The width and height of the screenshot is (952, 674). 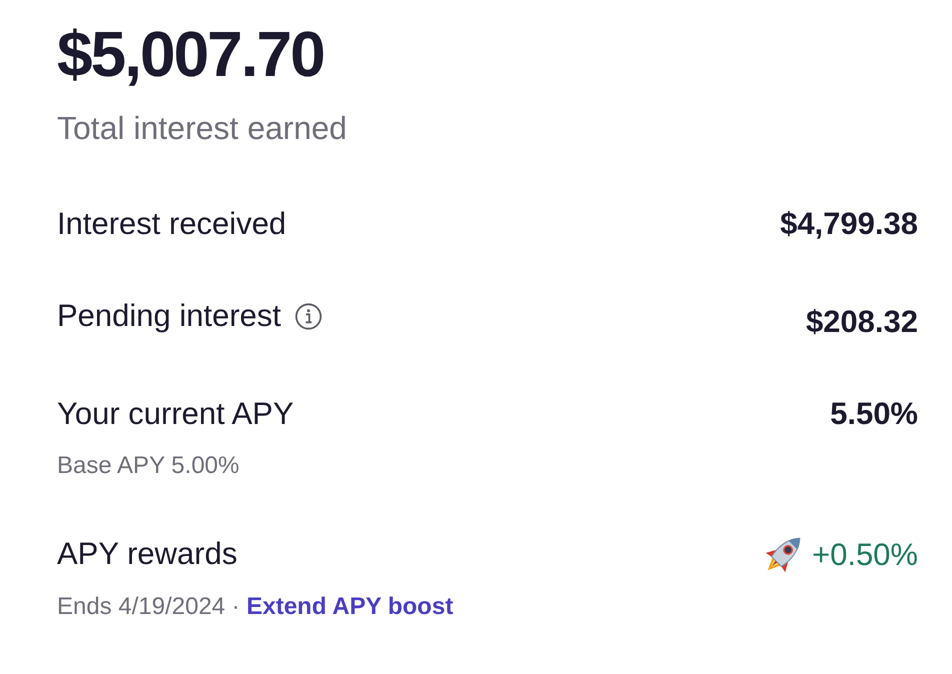 What do you see at coordinates (308, 316) in the screenshot?
I see `info-icon` at bounding box center [308, 316].